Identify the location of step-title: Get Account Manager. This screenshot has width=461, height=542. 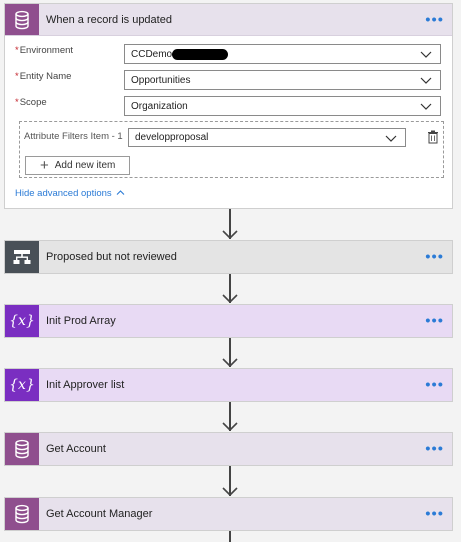
(99, 514).